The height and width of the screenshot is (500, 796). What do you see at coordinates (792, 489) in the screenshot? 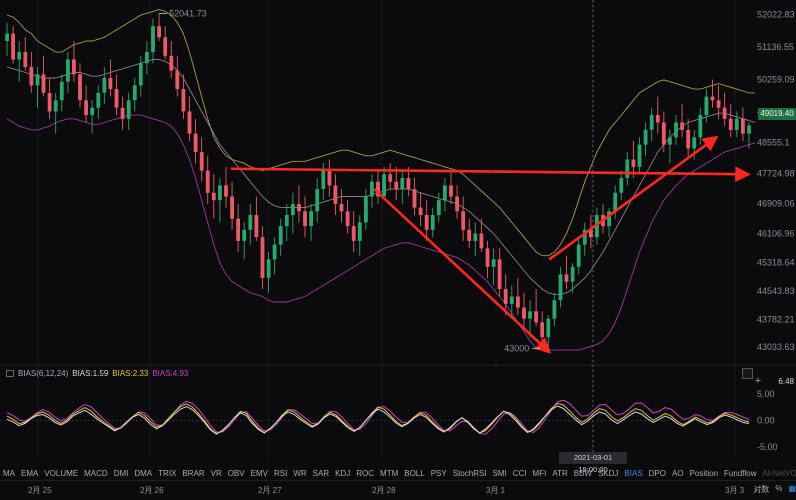
I see `grid-icon: ▦` at bounding box center [792, 489].